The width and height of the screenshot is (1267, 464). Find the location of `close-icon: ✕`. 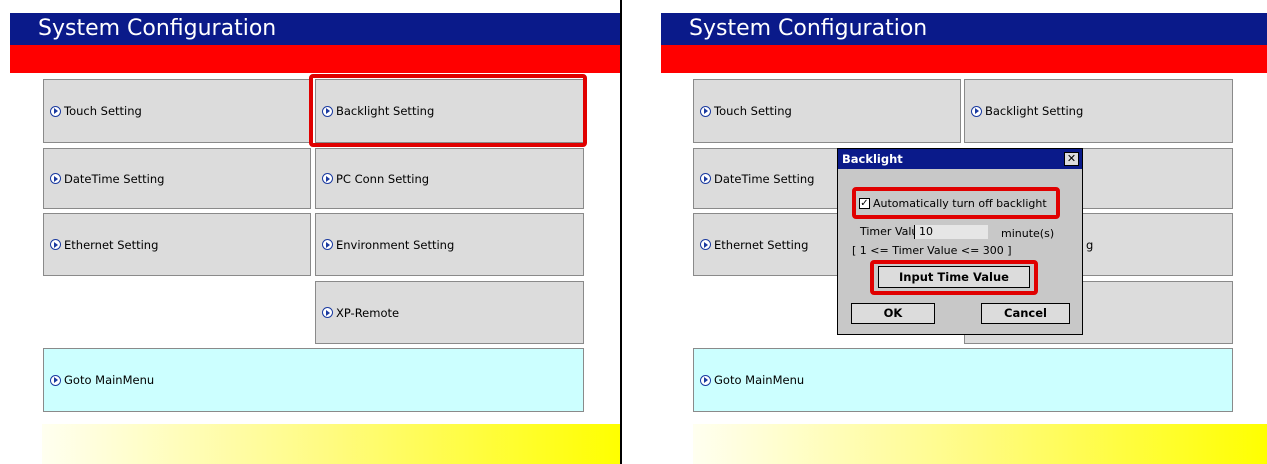

close-icon: ✕ is located at coordinates (1071, 159).